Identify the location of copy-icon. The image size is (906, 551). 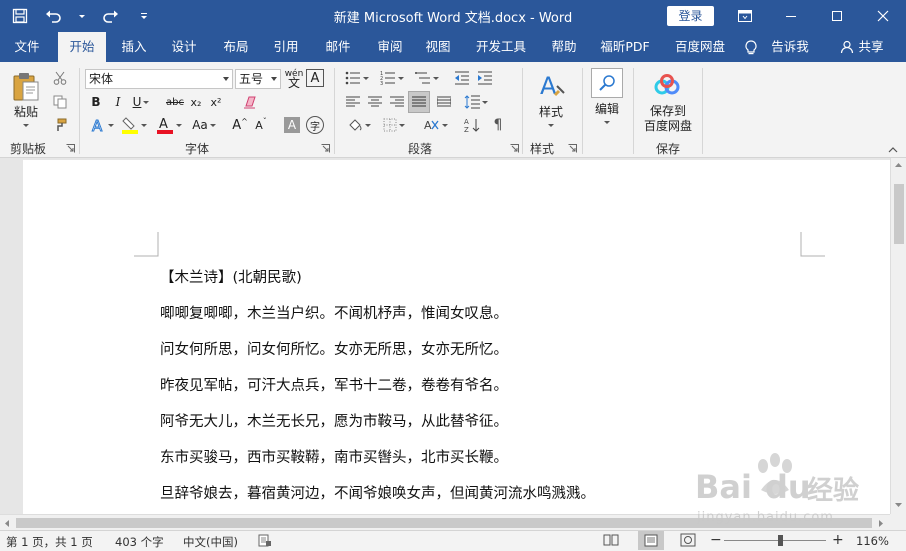
(60, 102).